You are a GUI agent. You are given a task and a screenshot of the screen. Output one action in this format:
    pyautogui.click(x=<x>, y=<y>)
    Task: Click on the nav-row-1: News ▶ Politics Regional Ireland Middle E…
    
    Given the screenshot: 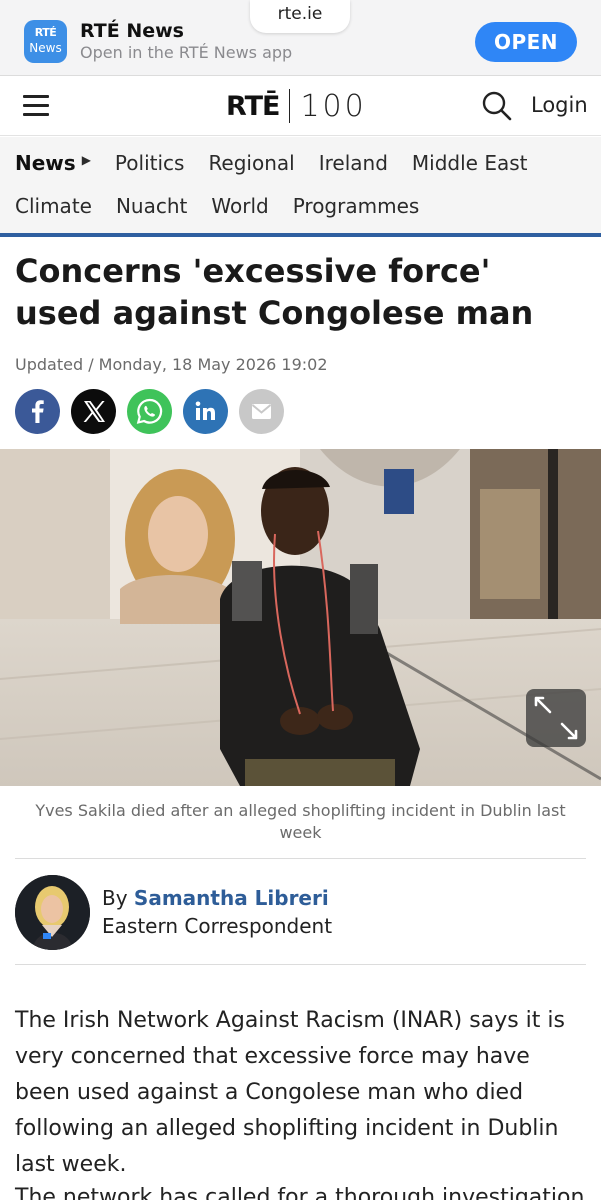 What is the action you would take?
    pyautogui.click(x=283, y=163)
    